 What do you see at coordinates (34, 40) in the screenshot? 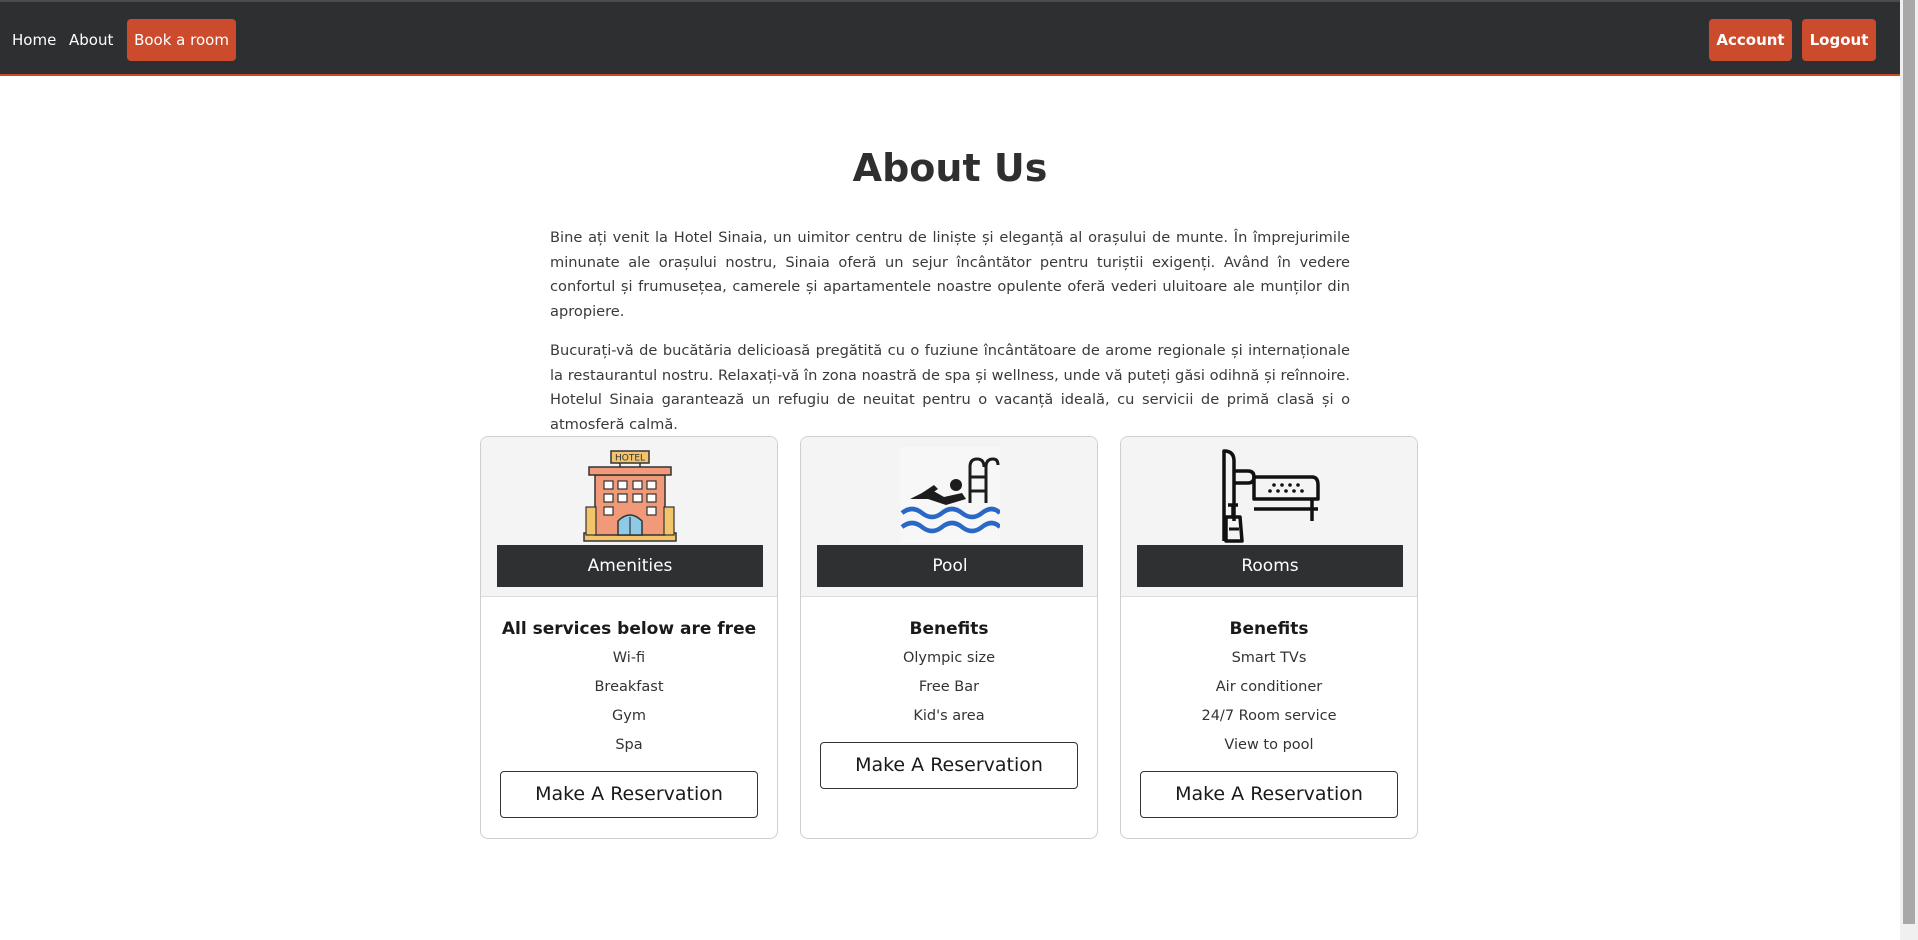
I see `nav-home-link: Home` at bounding box center [34, 40].